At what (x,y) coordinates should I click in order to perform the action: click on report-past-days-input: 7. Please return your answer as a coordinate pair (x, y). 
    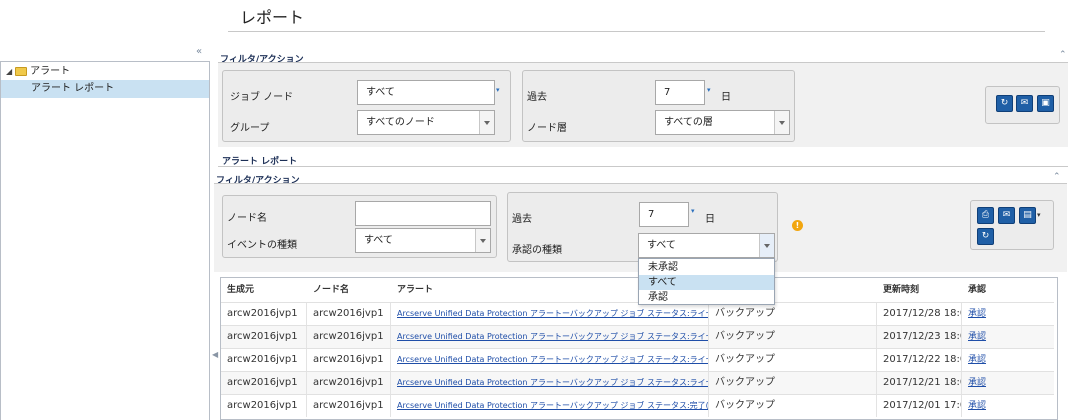
    Looking at the image, I should click on (664, 214).